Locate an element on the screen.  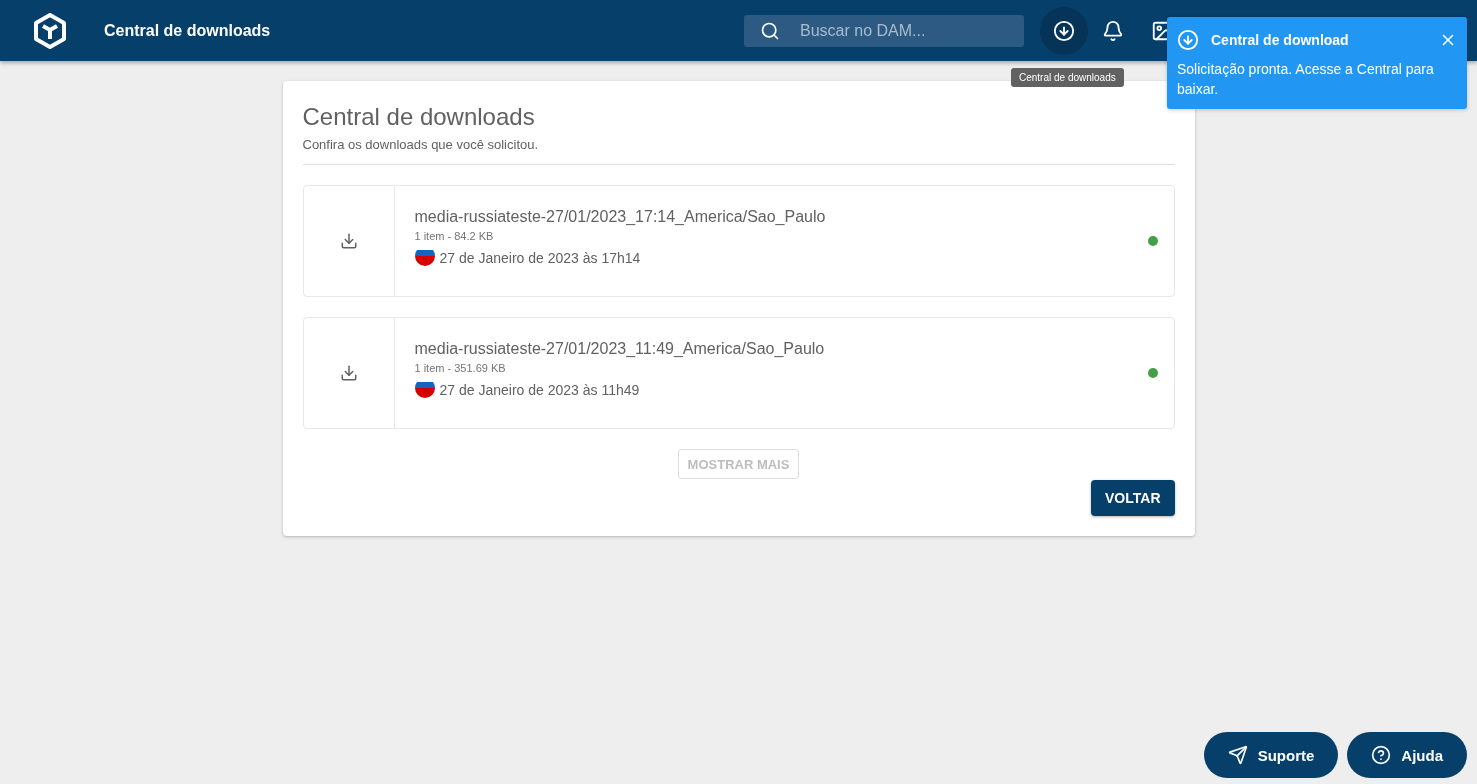
download-item: media-russiateste-27/01/2023_17:14_America/Sao_Paulo 1 item - 84.2 KB 27 de Janeiro de 2023 às 17h14 is located at coordinates (738, 241).